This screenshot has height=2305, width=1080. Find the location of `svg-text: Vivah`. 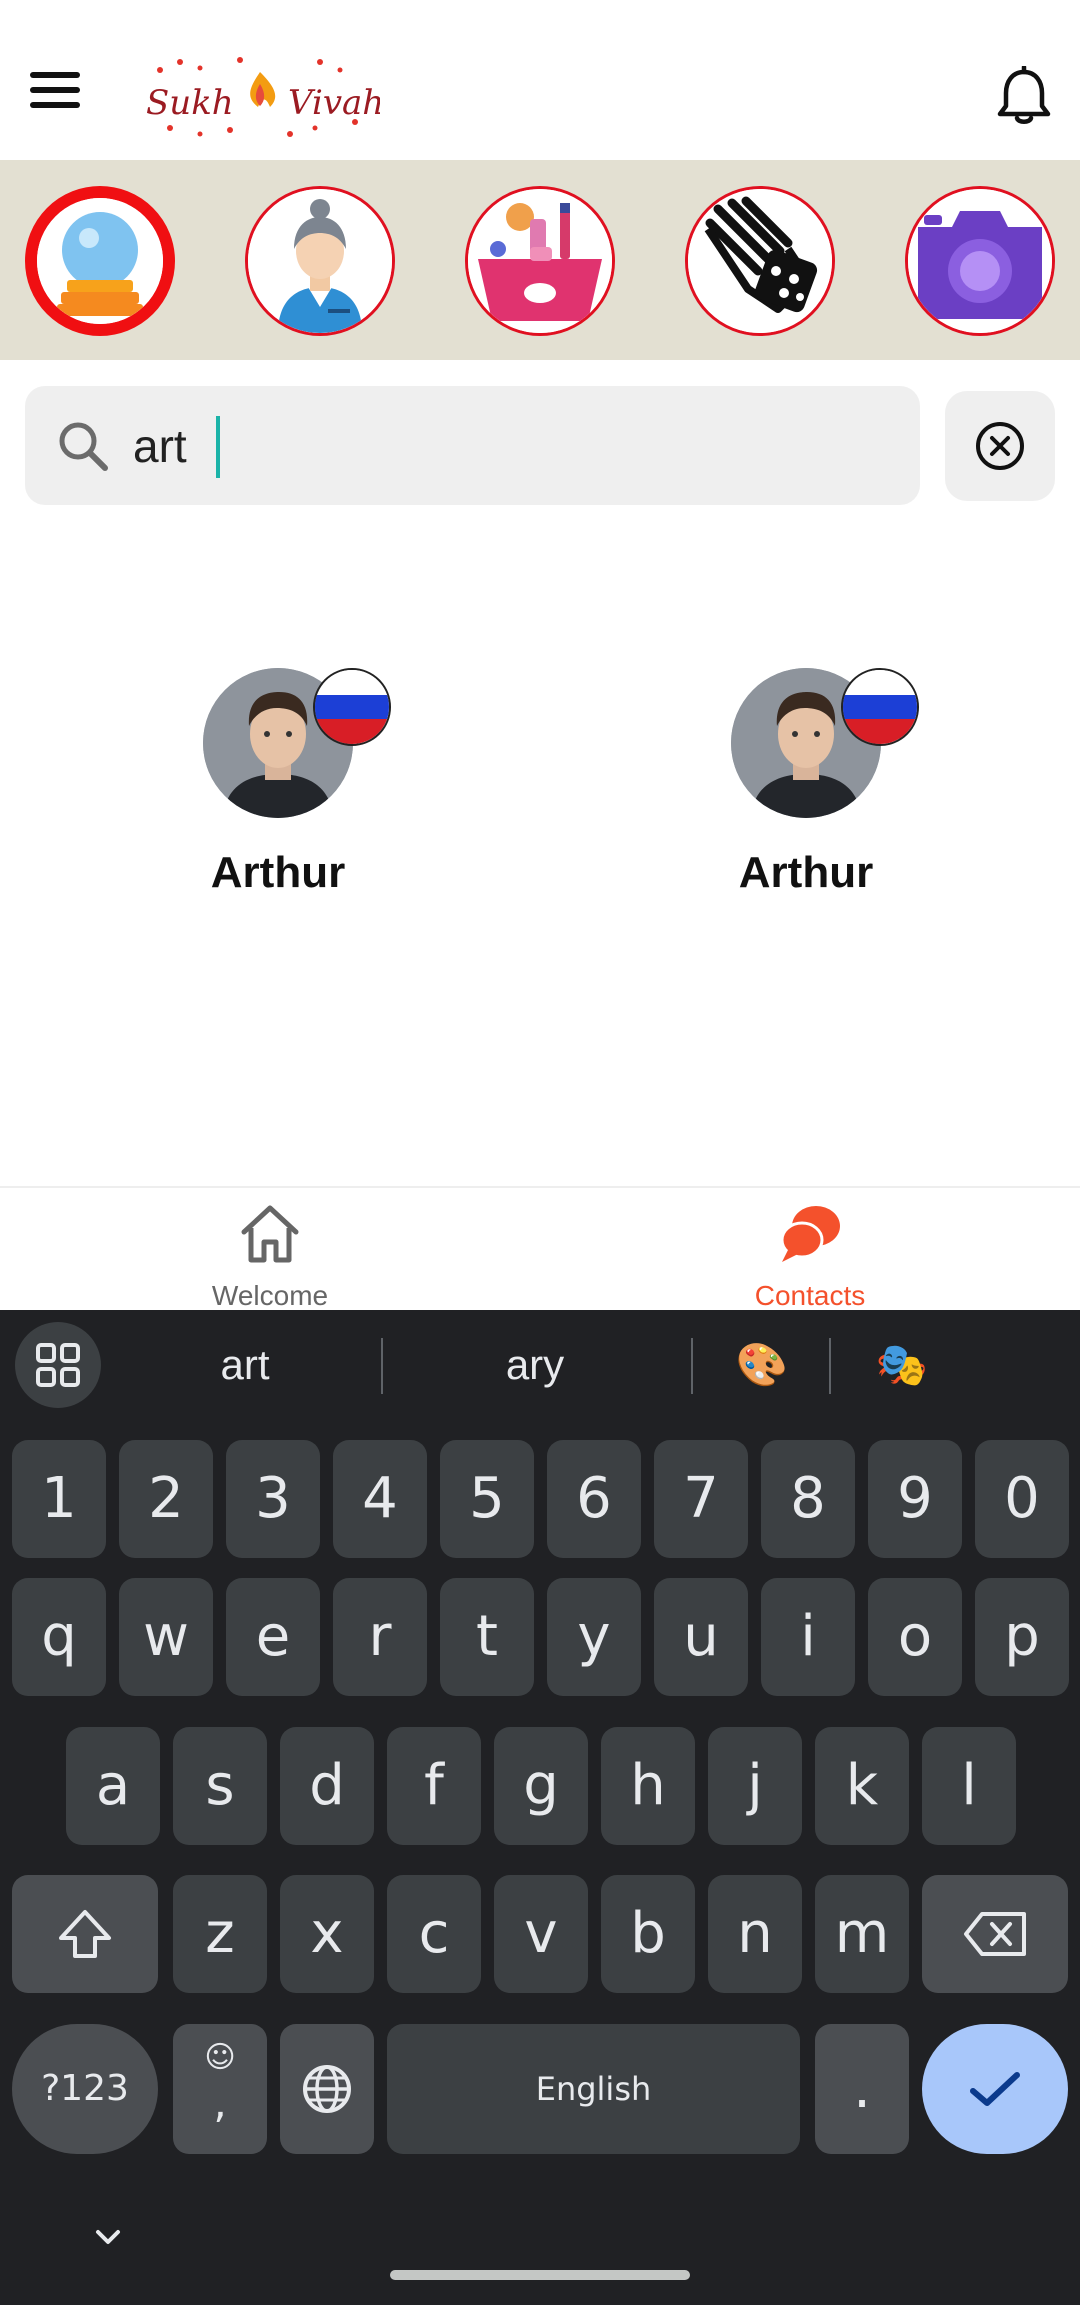

svg-text: Vivah is located at coordinates (334, 103).